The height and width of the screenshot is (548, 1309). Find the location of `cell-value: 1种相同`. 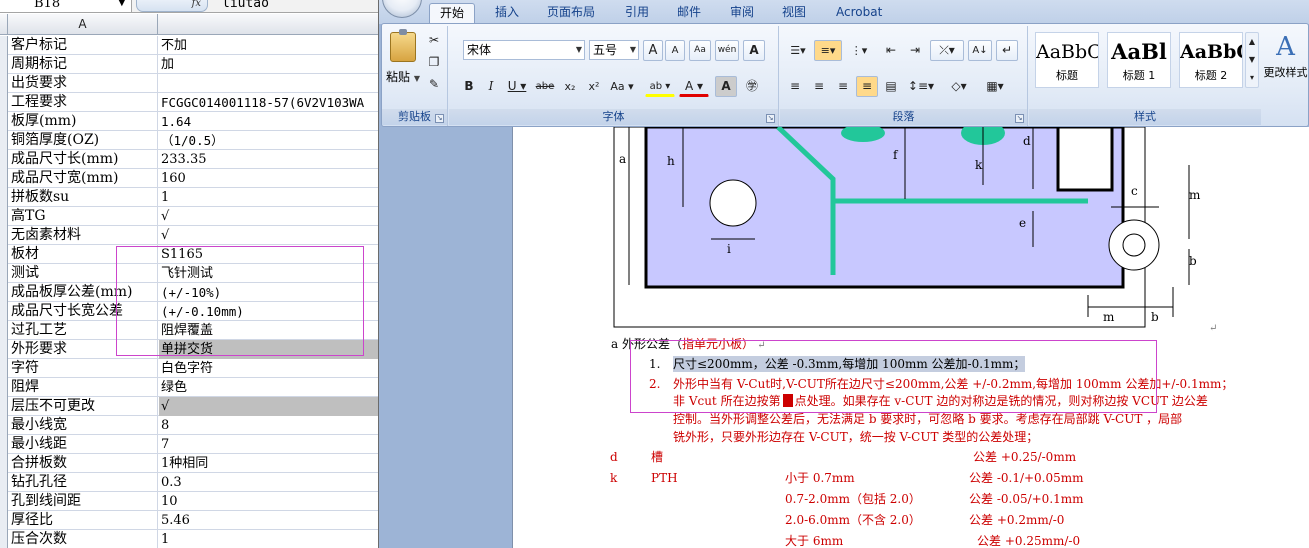

cell-value: 1种相同 is located at coordinates (268, 463).